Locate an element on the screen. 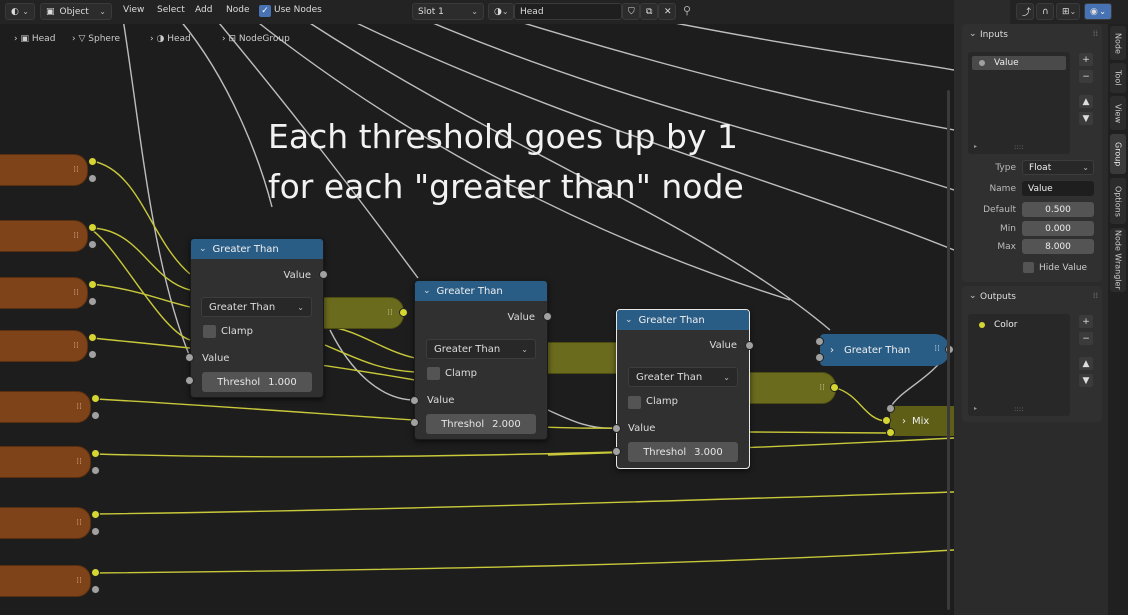  snap-target-icon: ⊞ ⌄ is located at coordinates (1068, 11).